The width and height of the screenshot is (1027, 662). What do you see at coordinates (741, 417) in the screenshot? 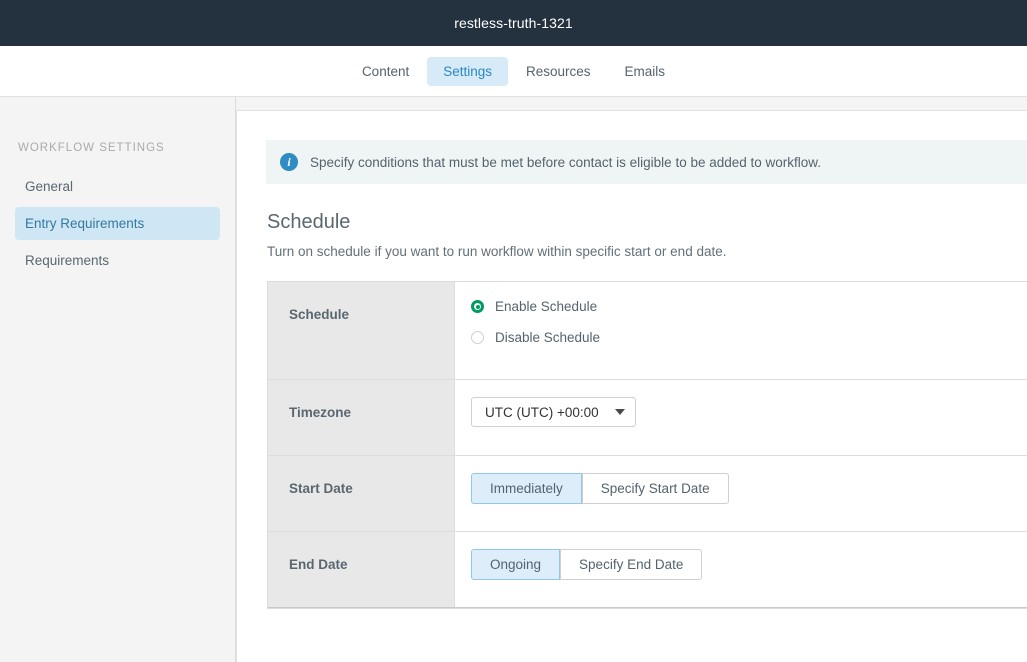
I see `row-content-timezone: UTC (UTC) +00:00` at bounding box center [741, 417].